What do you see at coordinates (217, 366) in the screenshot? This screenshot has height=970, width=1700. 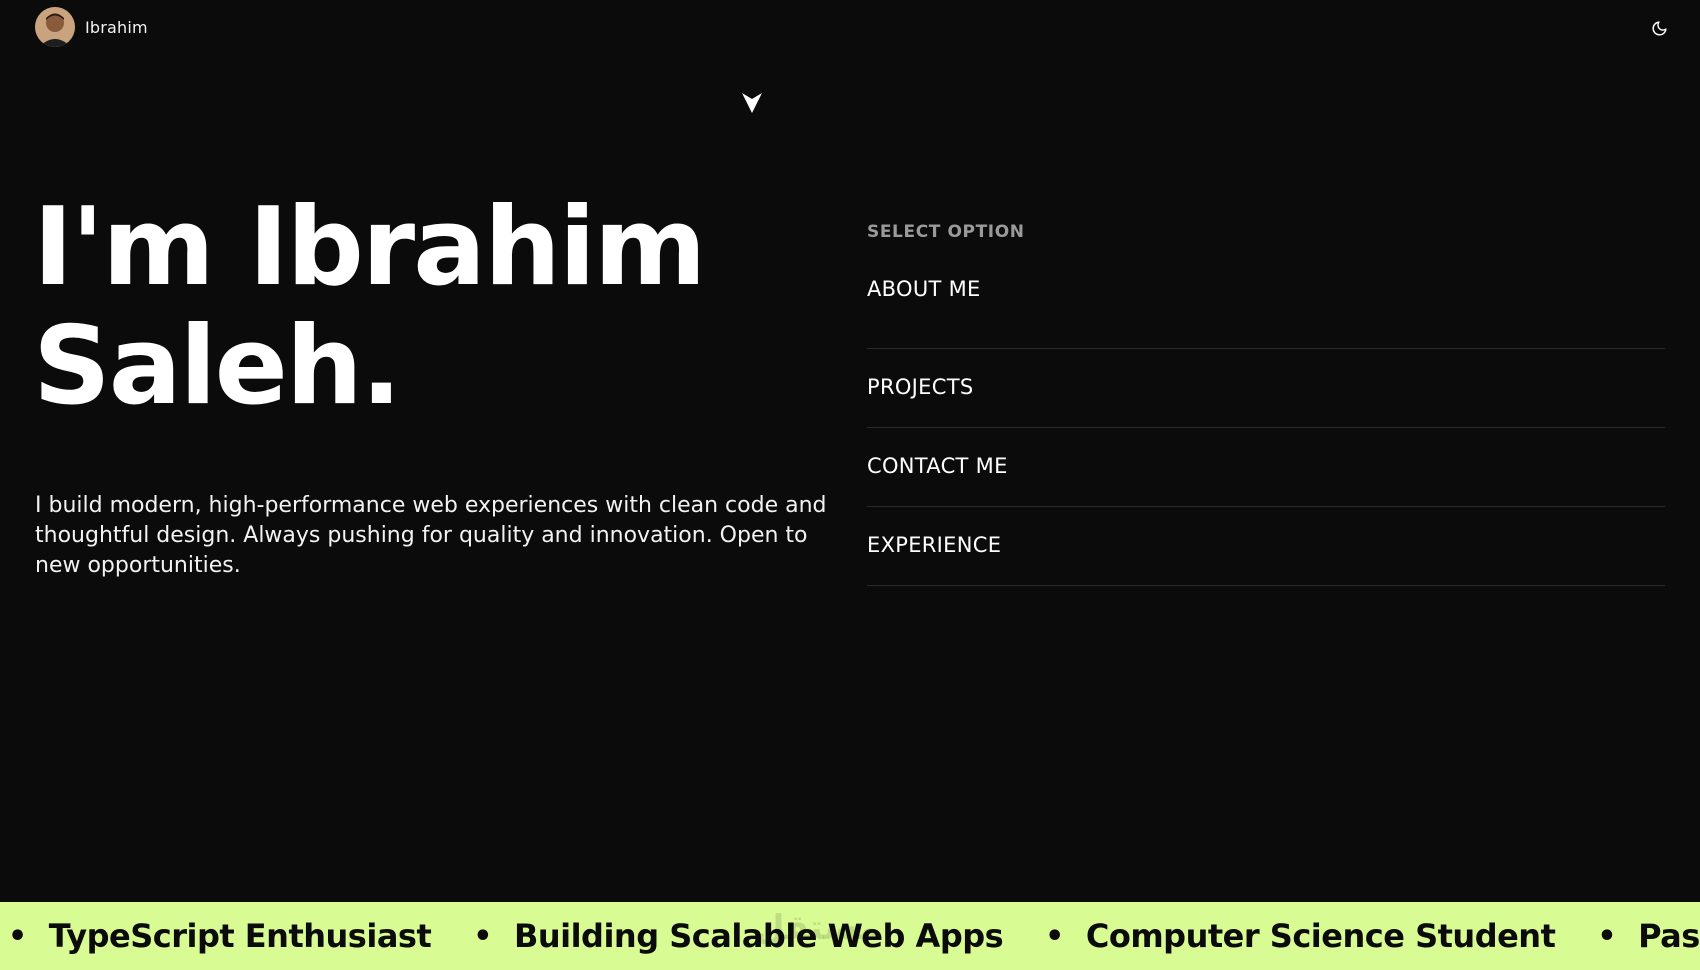 I see `hero-title-line-2: Saleh.` at bounding box center [217, 366].